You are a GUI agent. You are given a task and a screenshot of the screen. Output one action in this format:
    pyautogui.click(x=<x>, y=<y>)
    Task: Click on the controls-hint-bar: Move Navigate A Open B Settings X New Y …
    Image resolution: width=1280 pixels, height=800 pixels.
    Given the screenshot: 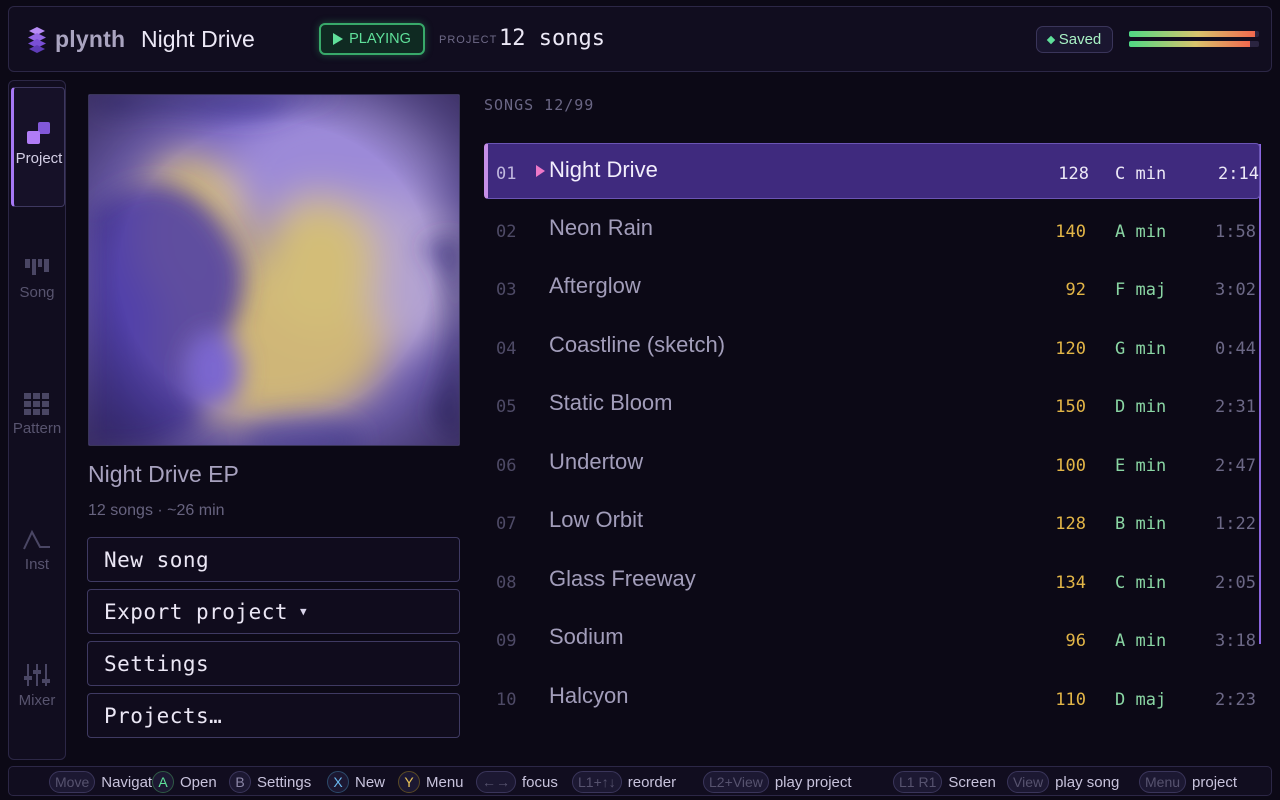 What is the action you would take?
    pyautogui.click(x=640, y=781)
    